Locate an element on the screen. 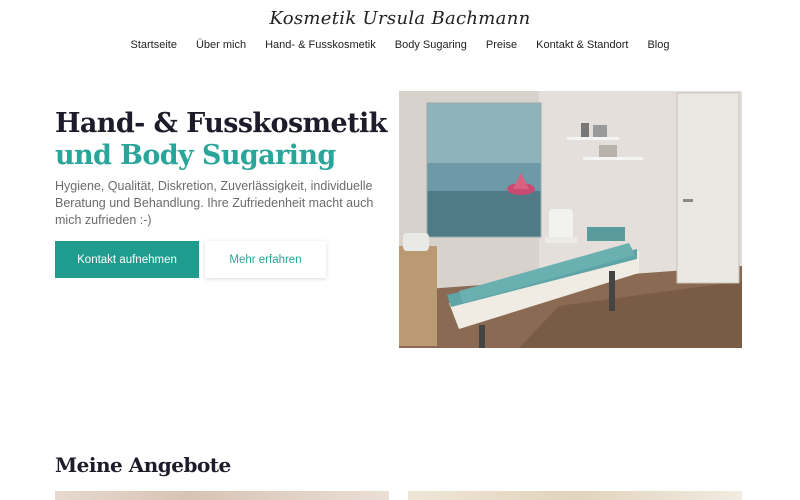 This screenshot has width=800, height=500. offers-heading: Meine Angebote is located at coordinates (143, 465).